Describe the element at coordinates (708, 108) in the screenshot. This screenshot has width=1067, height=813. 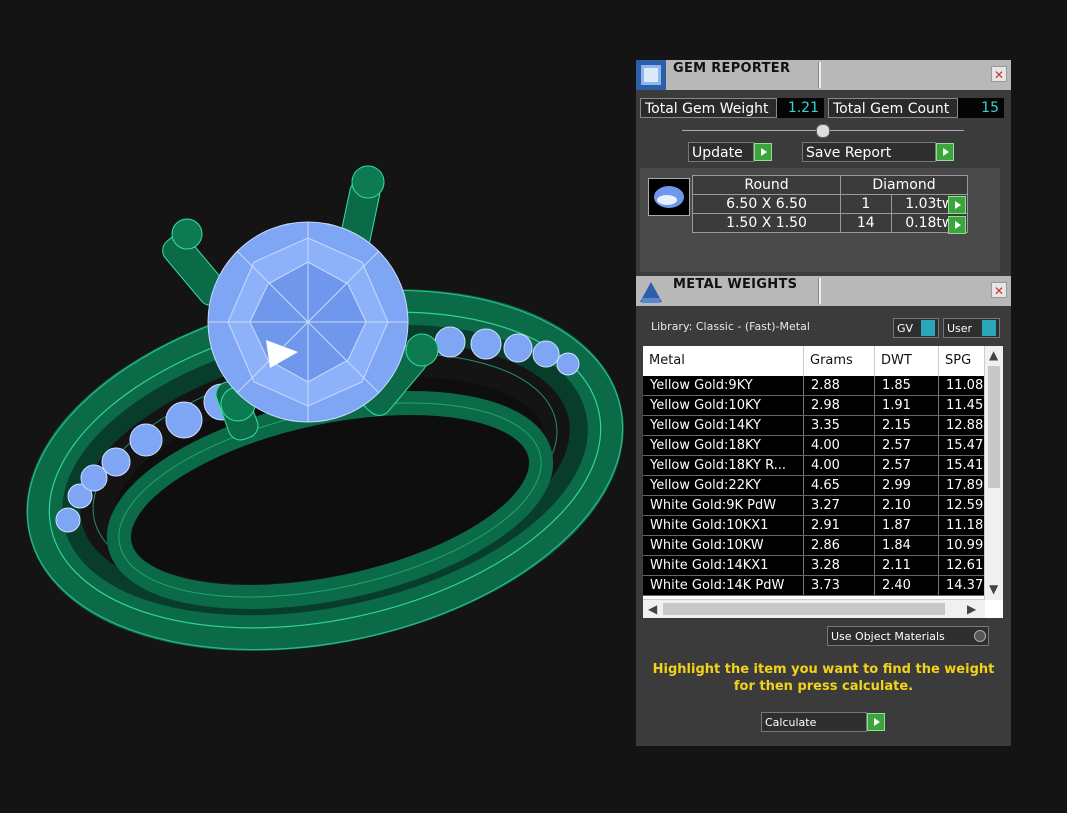
I see `total-gem-weight-label: Total Gem Weight` at that location.